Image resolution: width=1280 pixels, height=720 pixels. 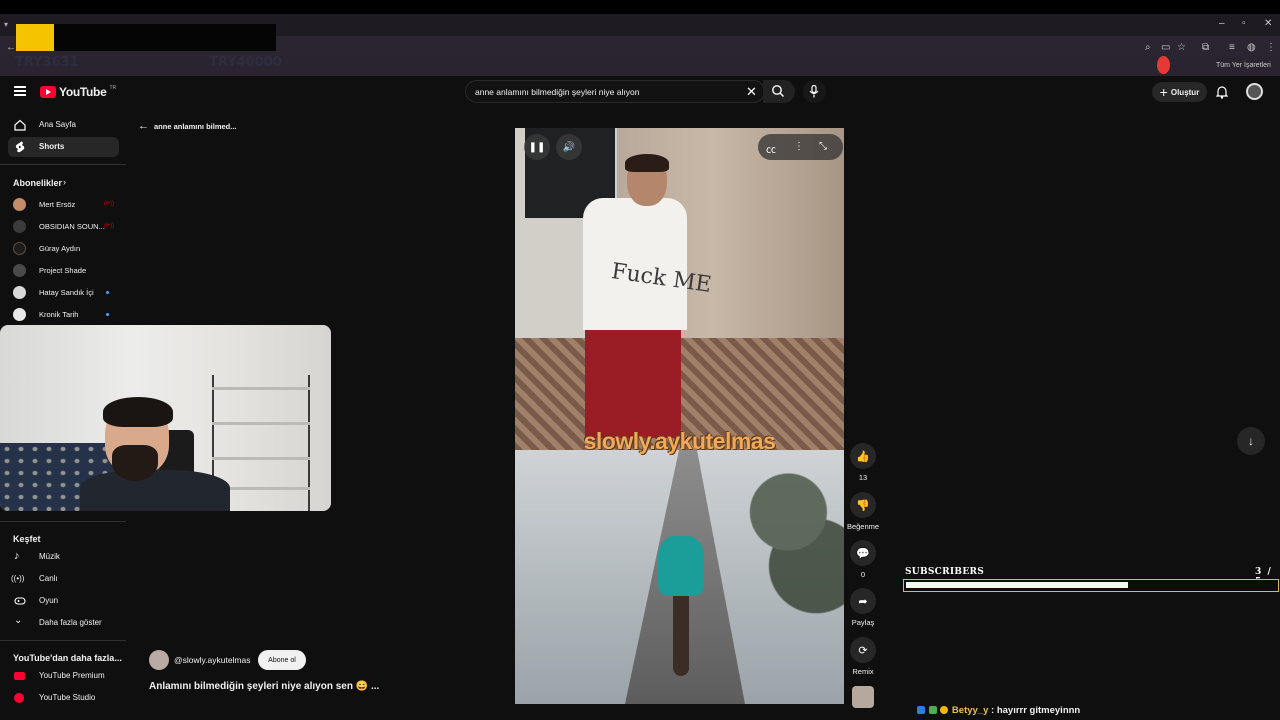 I want to click on comments-button: 💬, so click(x=863, y=553).